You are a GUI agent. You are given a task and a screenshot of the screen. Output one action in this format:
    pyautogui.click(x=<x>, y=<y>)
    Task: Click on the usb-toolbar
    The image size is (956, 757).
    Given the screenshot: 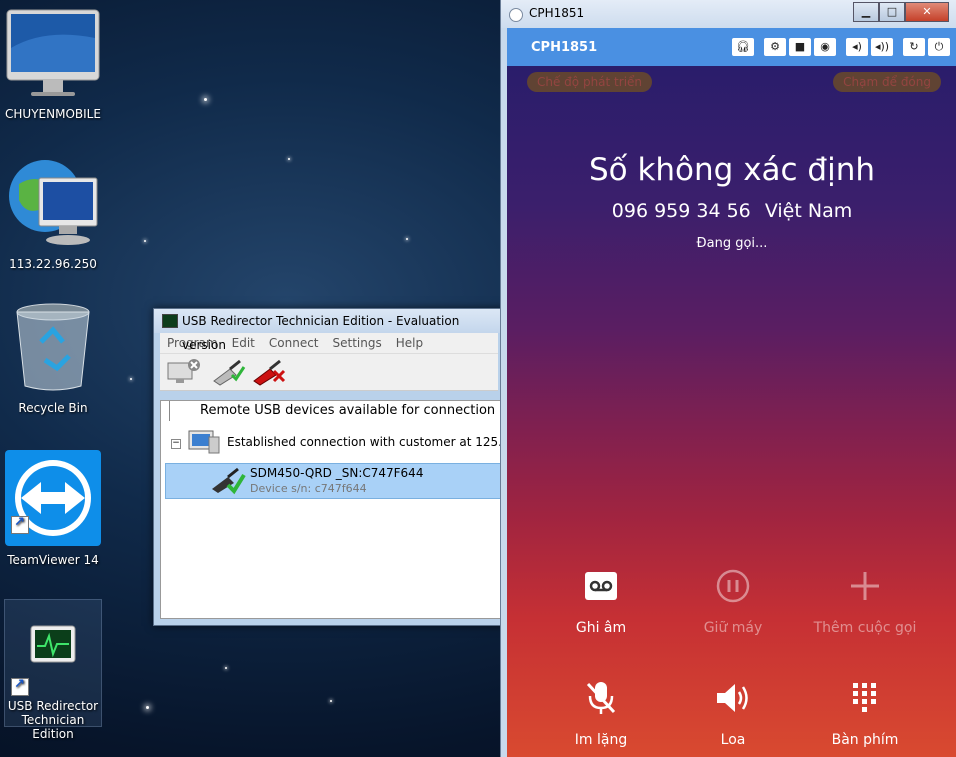 What is the action you would take?
    pyautogui.click(x=329, y=372)
    